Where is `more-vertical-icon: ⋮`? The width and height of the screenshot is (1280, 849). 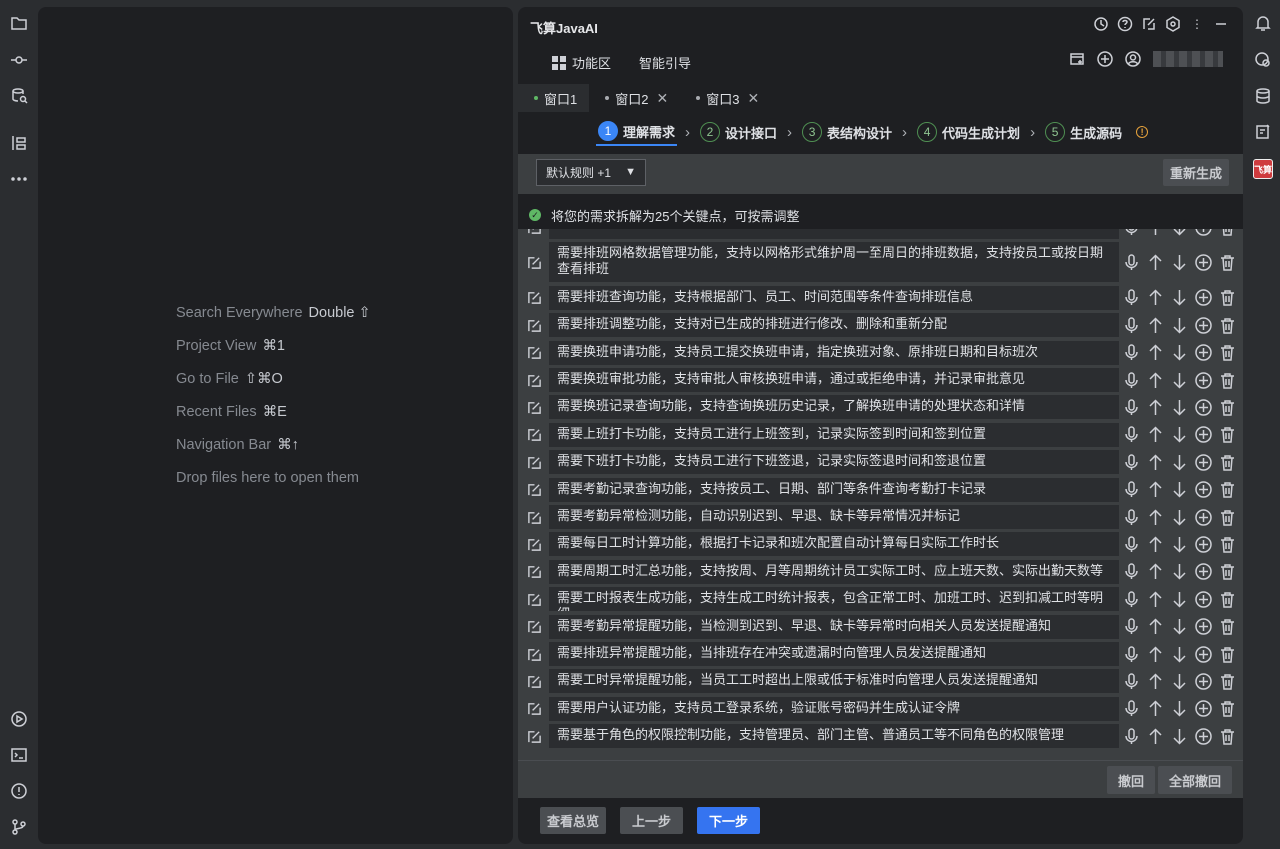 more-vertical-icon: ⋮ is located at coordinates (1197, 24).